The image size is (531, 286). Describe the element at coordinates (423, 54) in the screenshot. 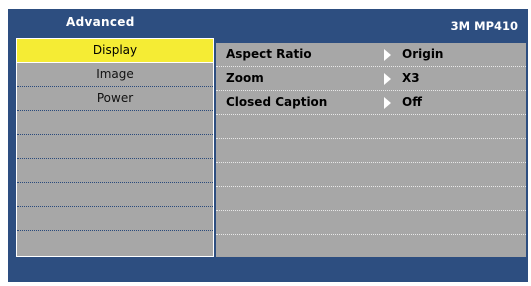

I see `setting-value: Origin` at that location.